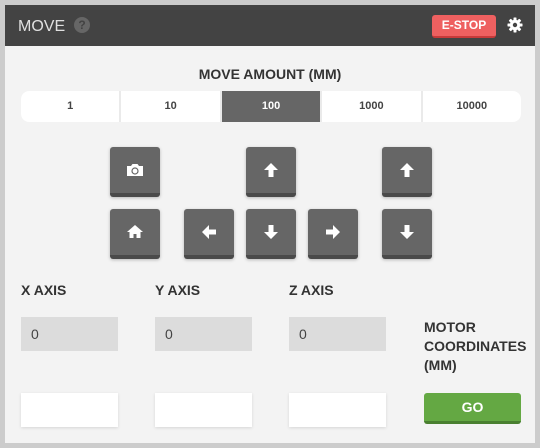  Describe the element at coordinates (203, 410) in the screenshot. I see `y-target-input` at that location.